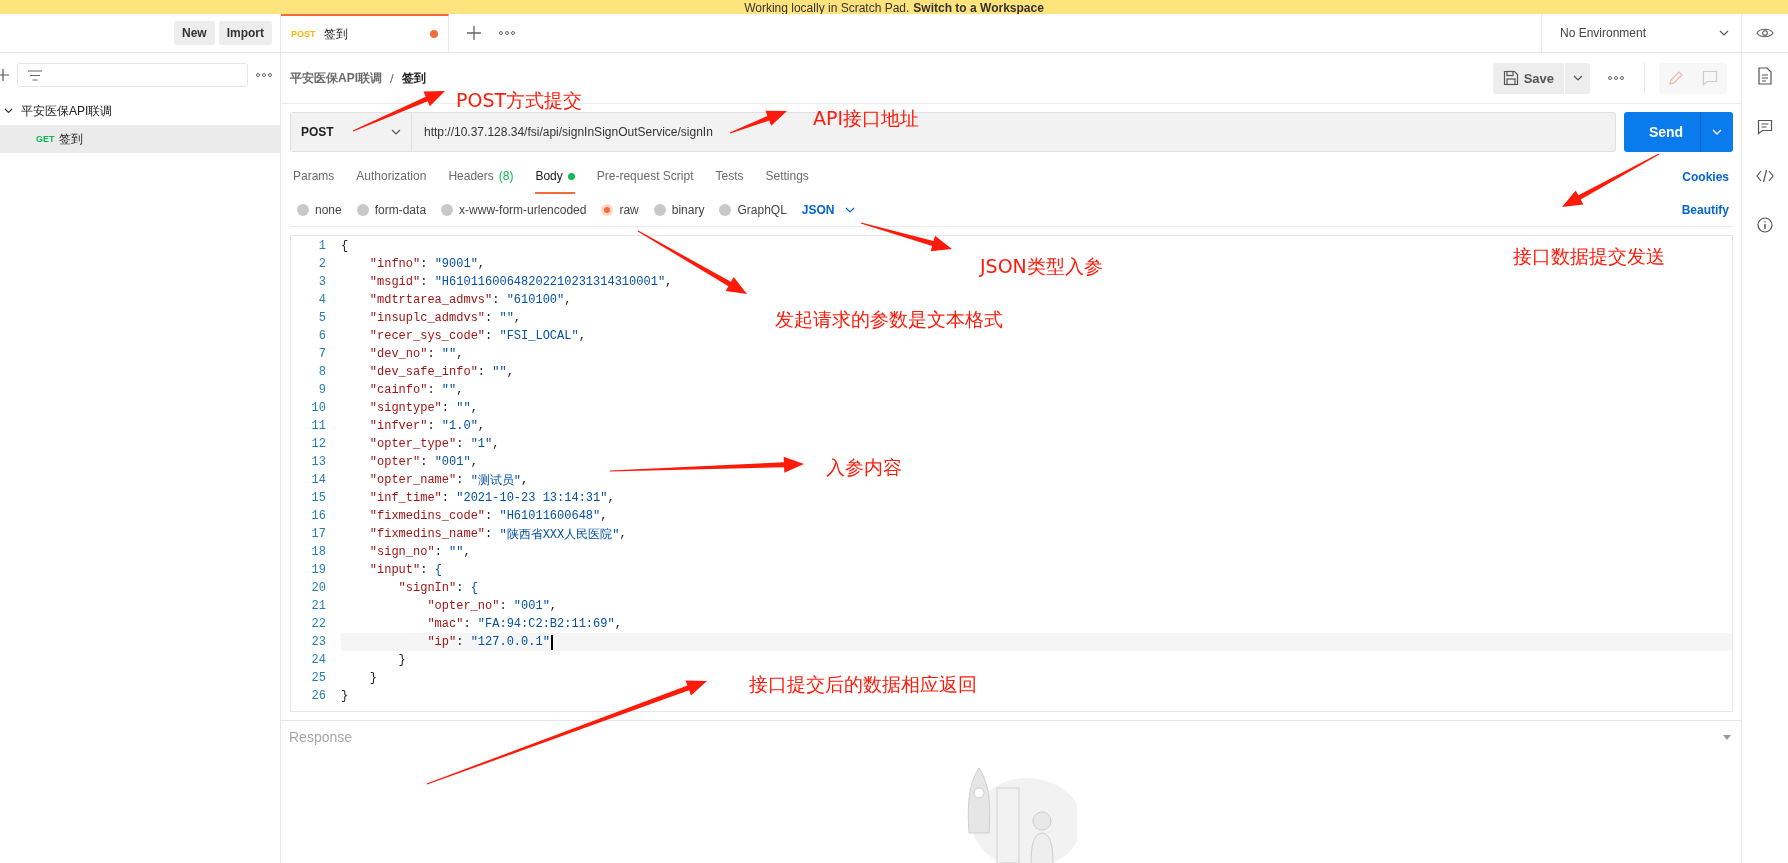 Image resolution: width=1788 pixels, height=863 pixels. I want to click on line-number: 16, so click(318, 516).